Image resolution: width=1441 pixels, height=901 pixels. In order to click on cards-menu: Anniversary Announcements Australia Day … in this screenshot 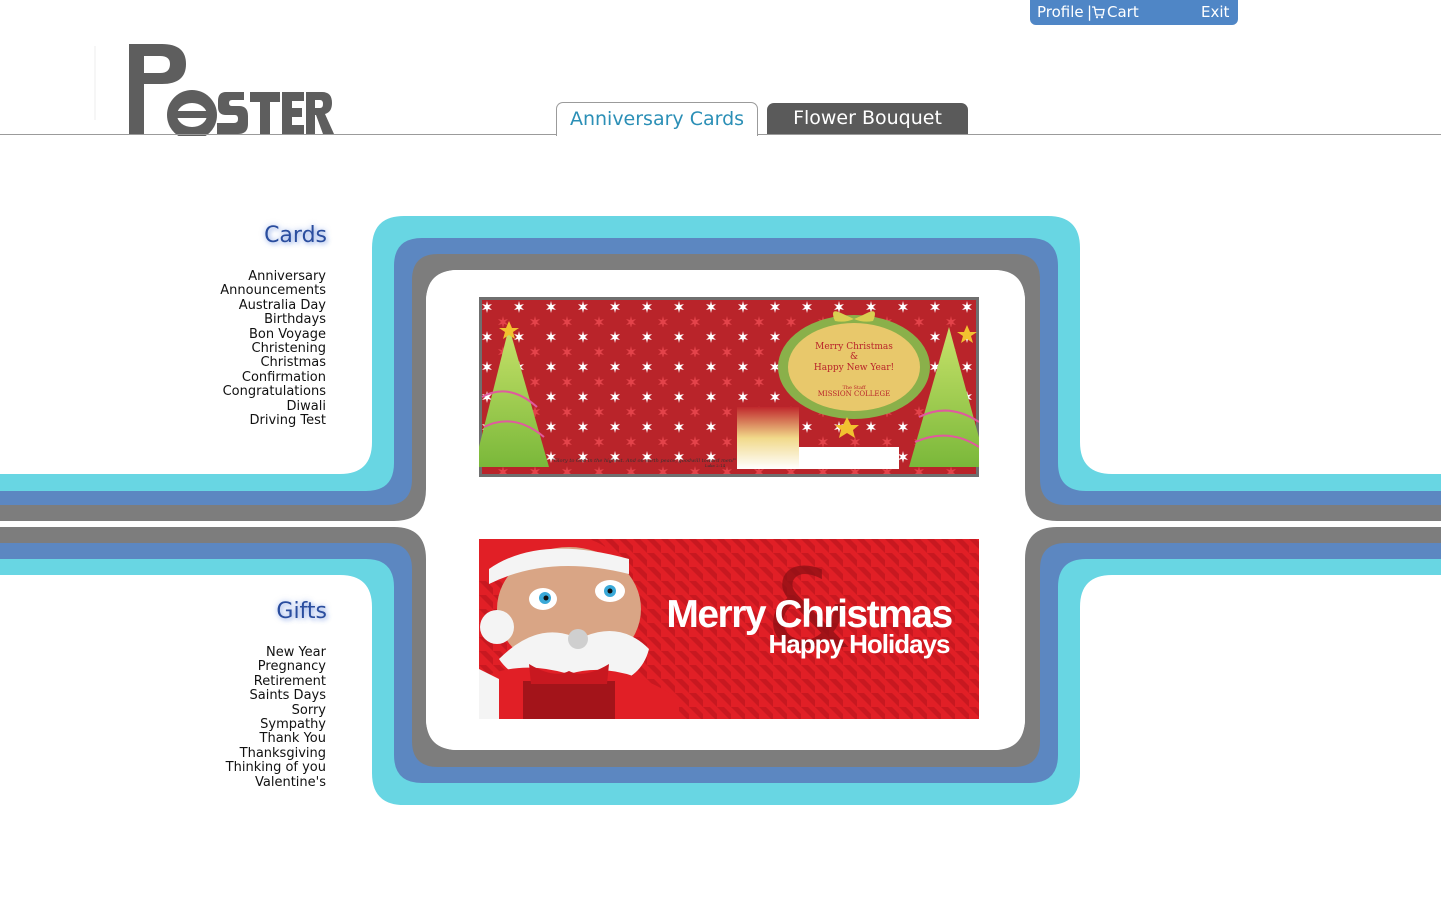, I will do `click(273, 348)`.